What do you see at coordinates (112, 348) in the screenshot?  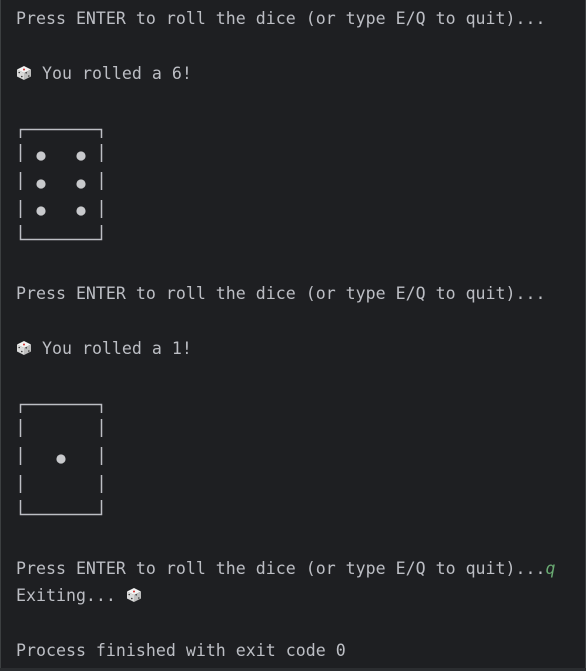 I see `roll-result-text: You rolled a 1!` at bounding box center [112, 348].